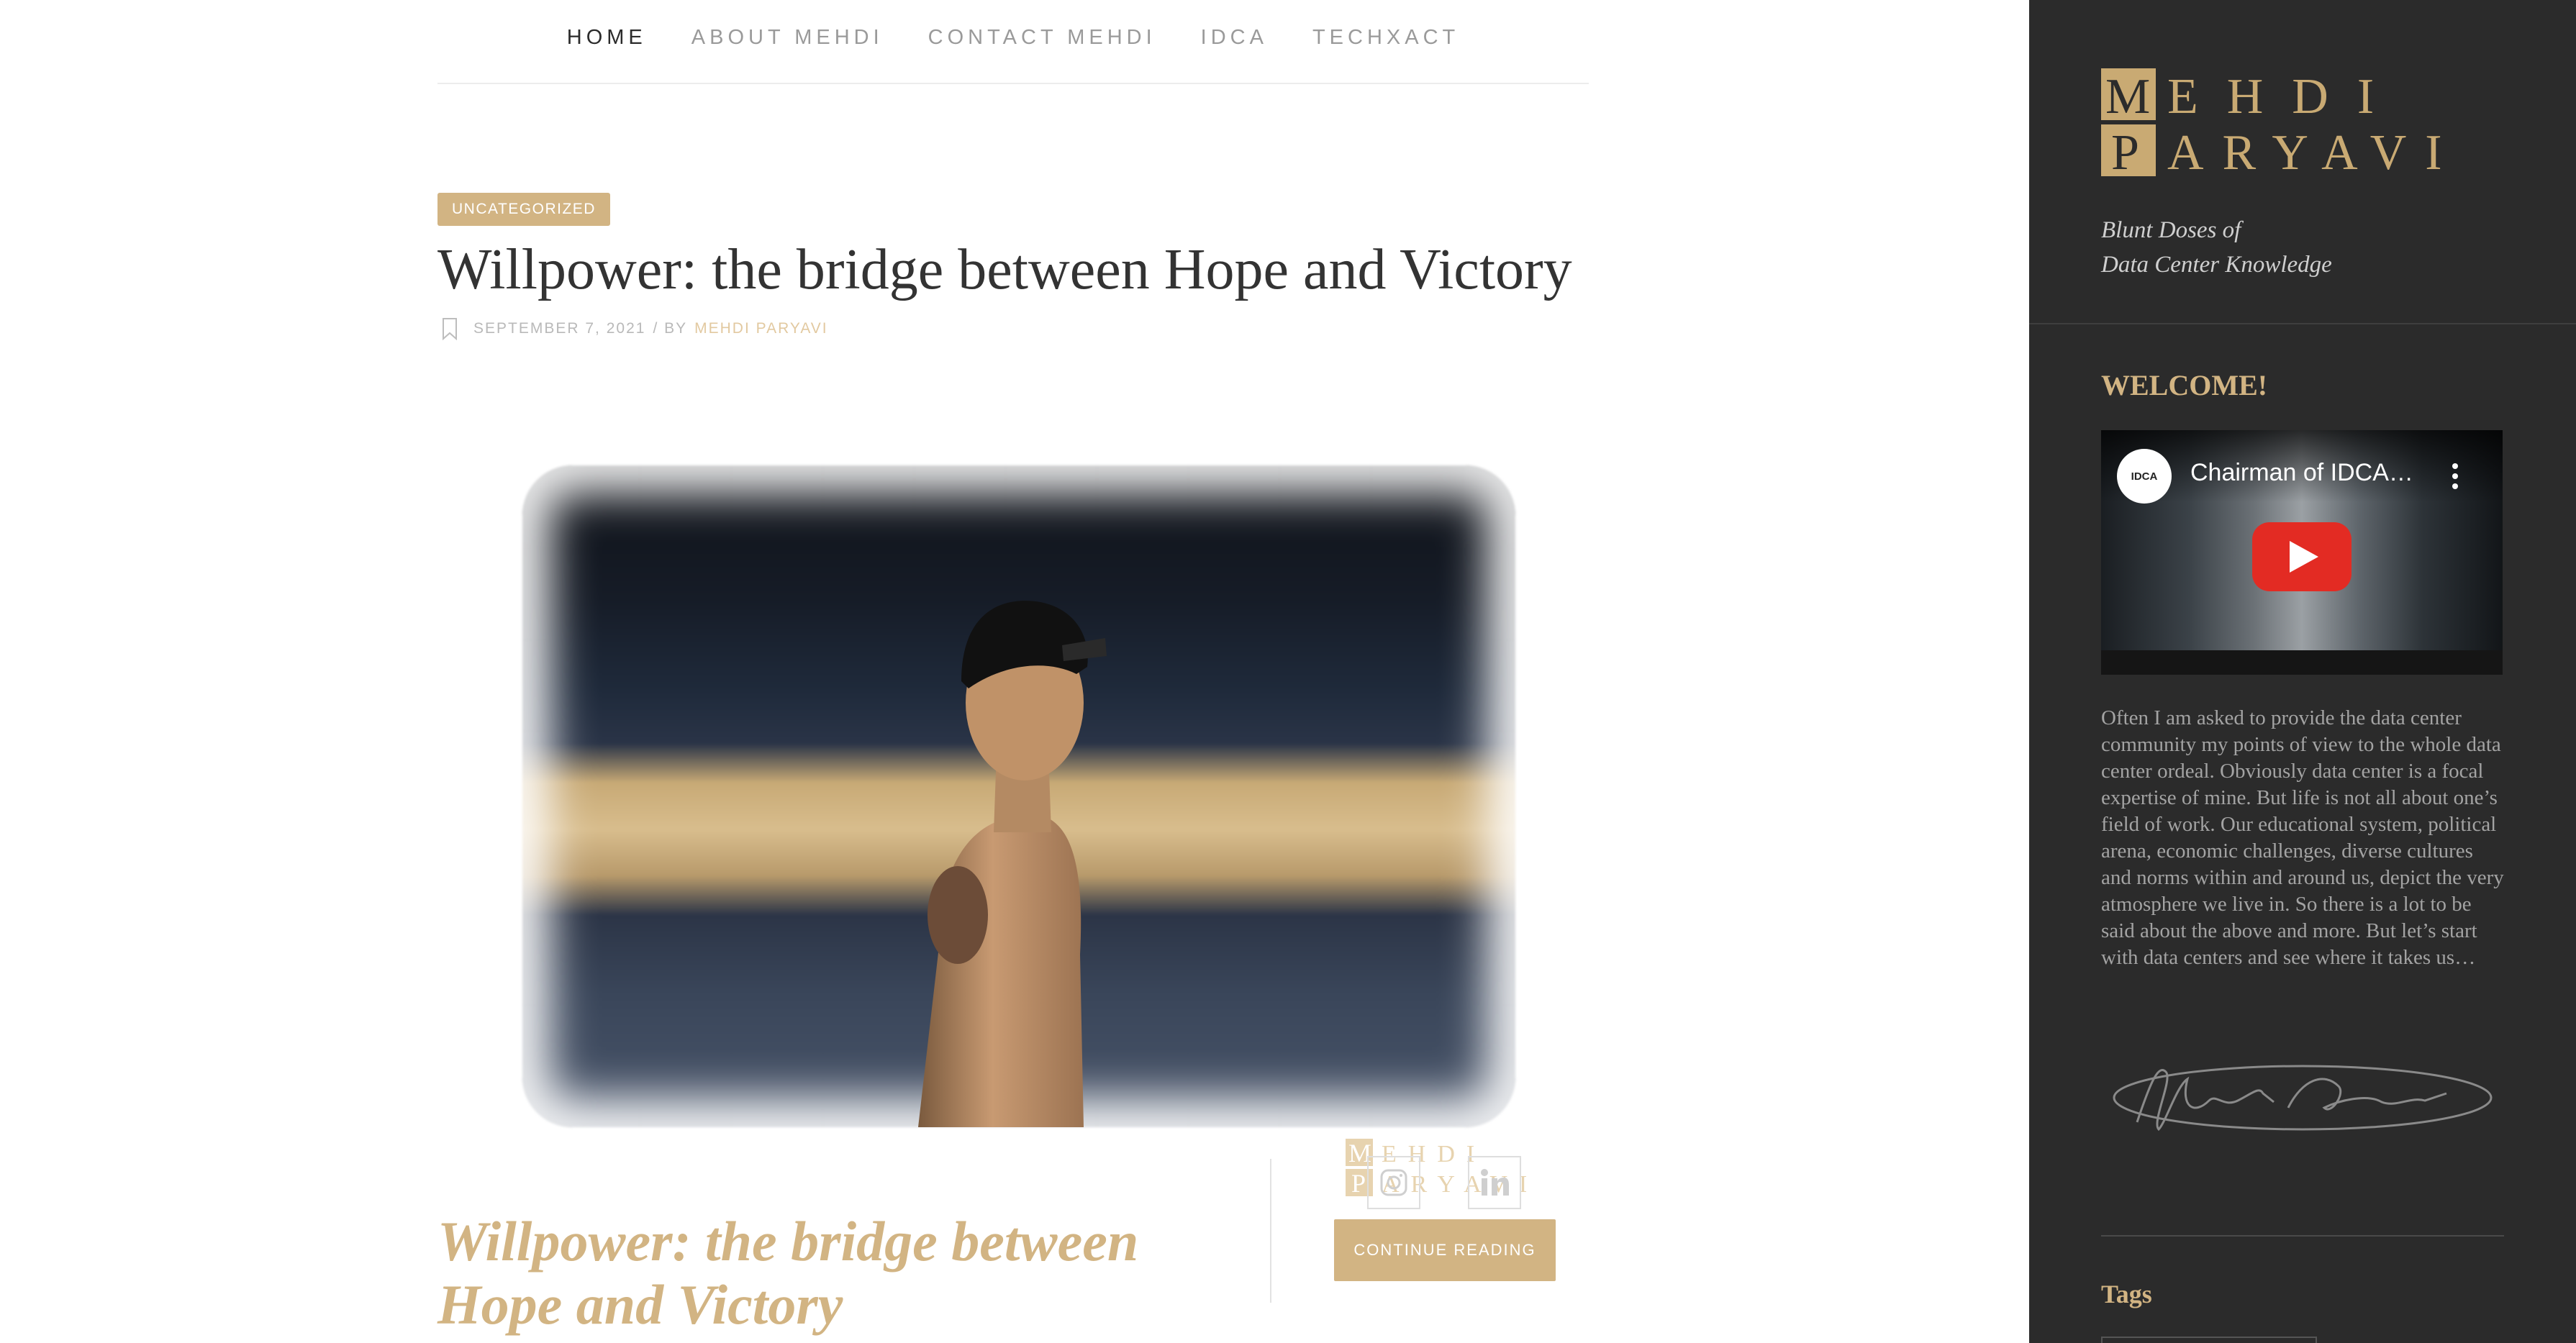 The image size is (2576, 1343). Describe the element at coordinates (1445, 1250) in the screenshot. I see `continue-reading-button: CONTINUE READING` at that location.